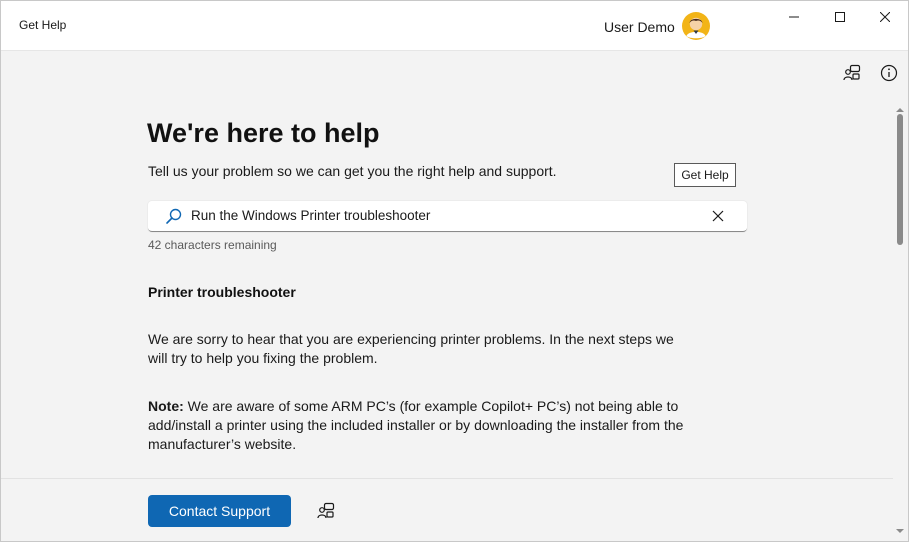 The width and height of the screenshot is (909, 542). Describe the element at coordinates (900, 322) in the screenshot. I see `vertical-scrollbar` at that location.